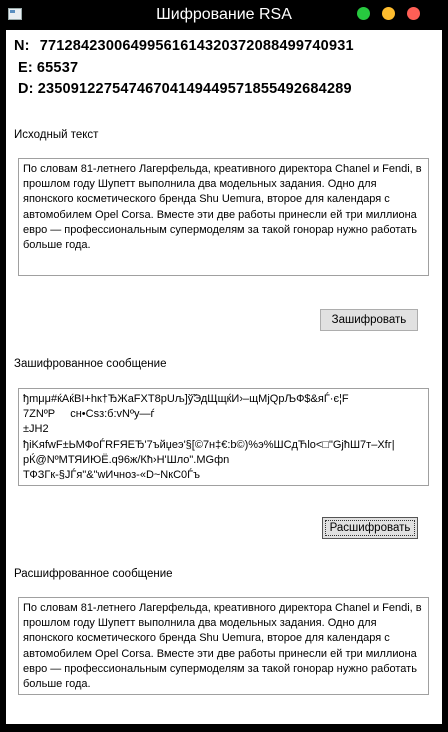 The height and width of the screenshot is (732, 448). What do you see at coordinates (93, 574) in the screenshot?
I see `decrypted-message-label: Расшифрованное сообщение` at bounding box center [93, 574].